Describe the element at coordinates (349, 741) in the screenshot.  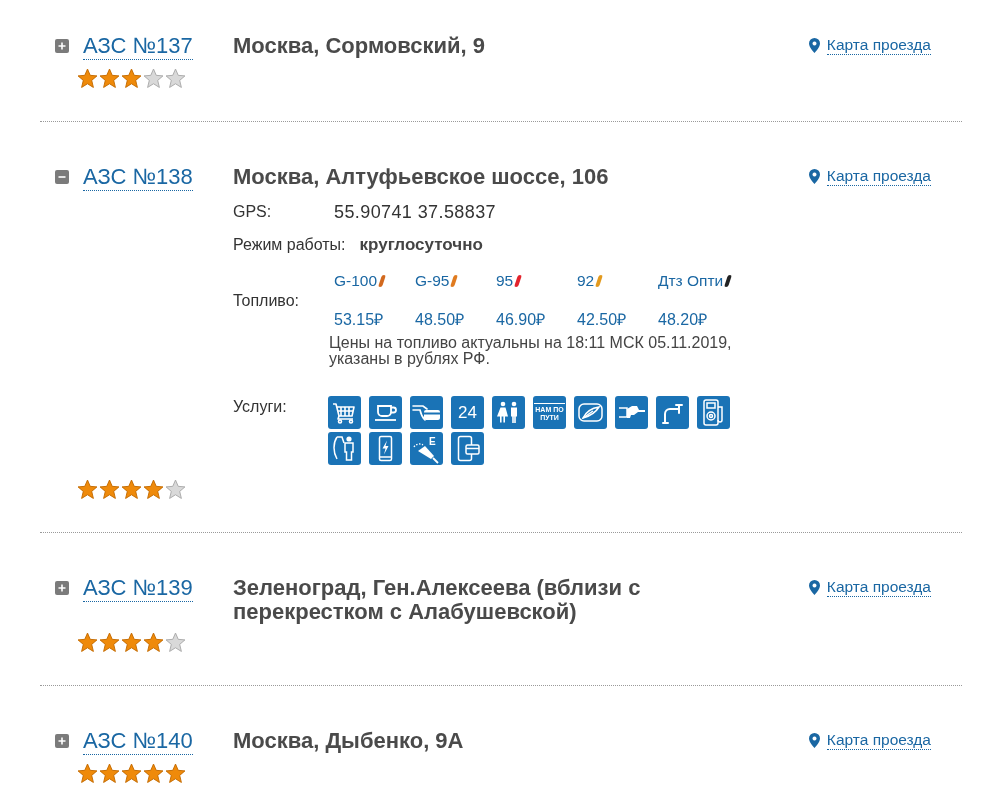
I see `station-address: Москва, Дыбенко, 9А` at that location.